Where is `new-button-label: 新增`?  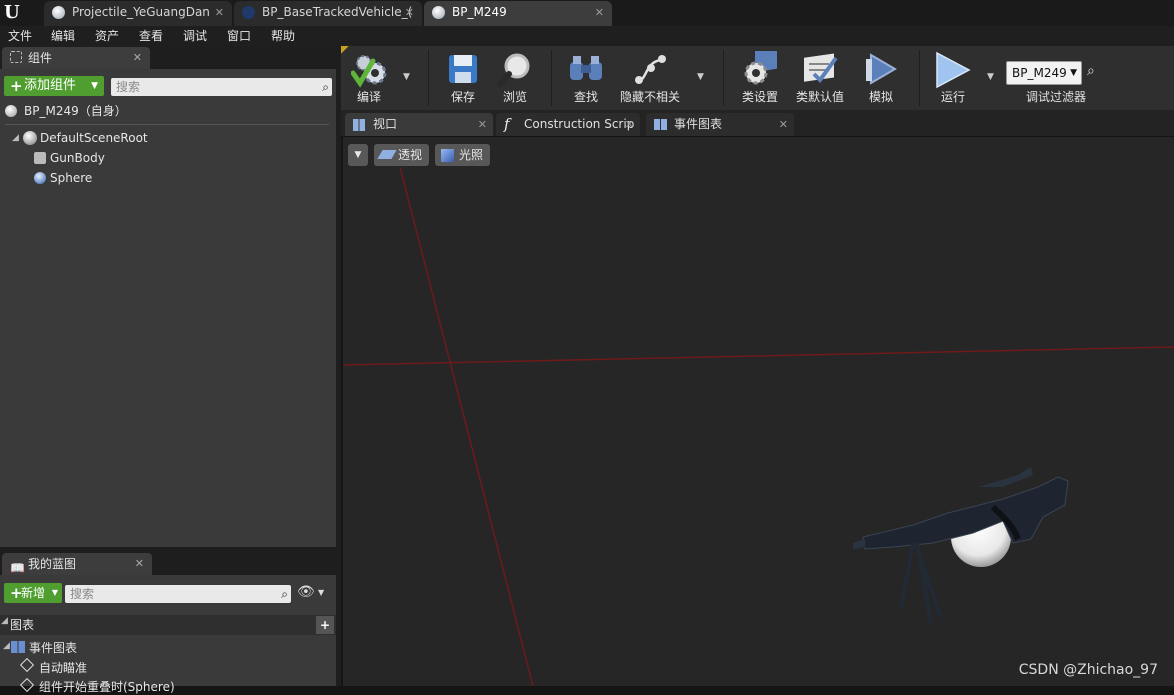 new-button-label: 新增 is located at coordinates (33, 593).